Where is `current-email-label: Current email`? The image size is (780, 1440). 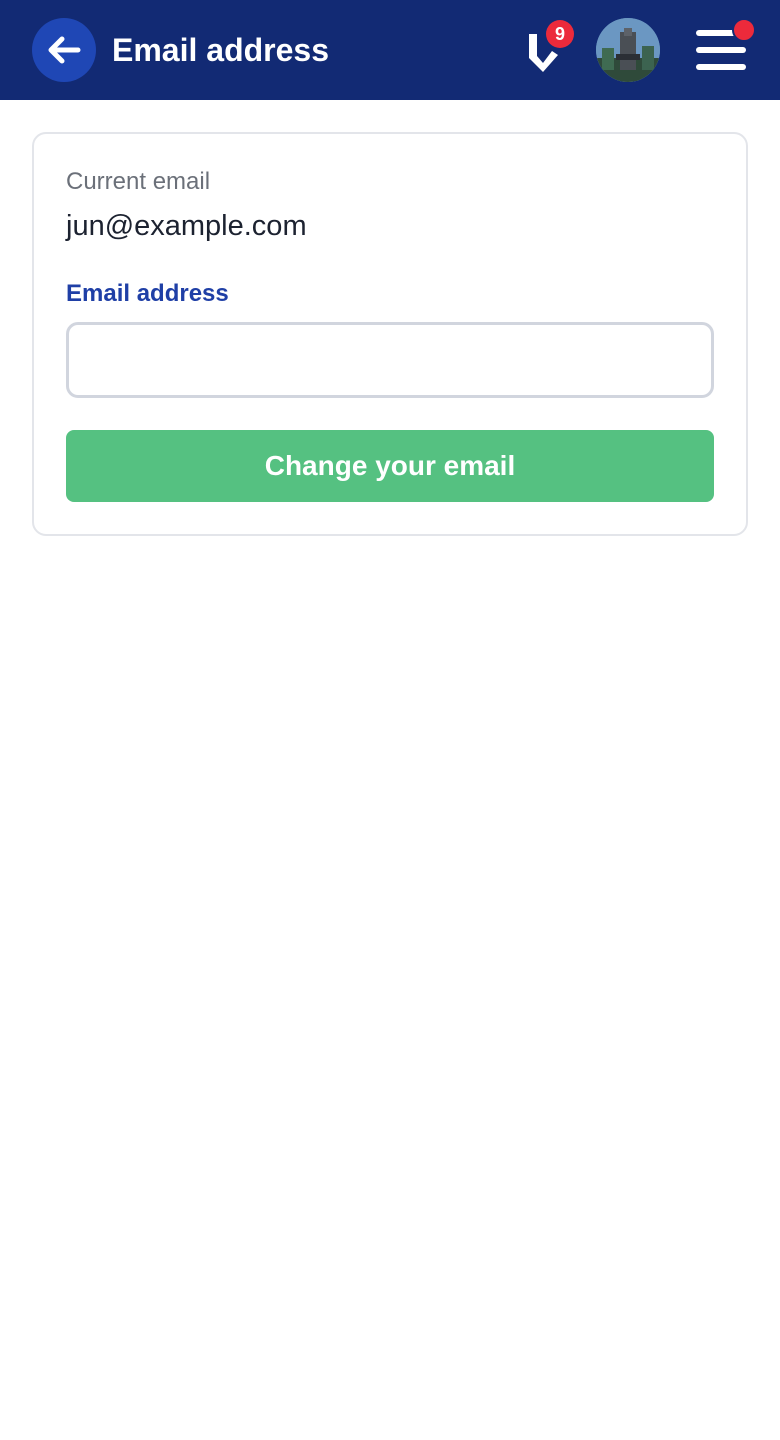 current-email-label: Current email is located at coordinates (138, 181).